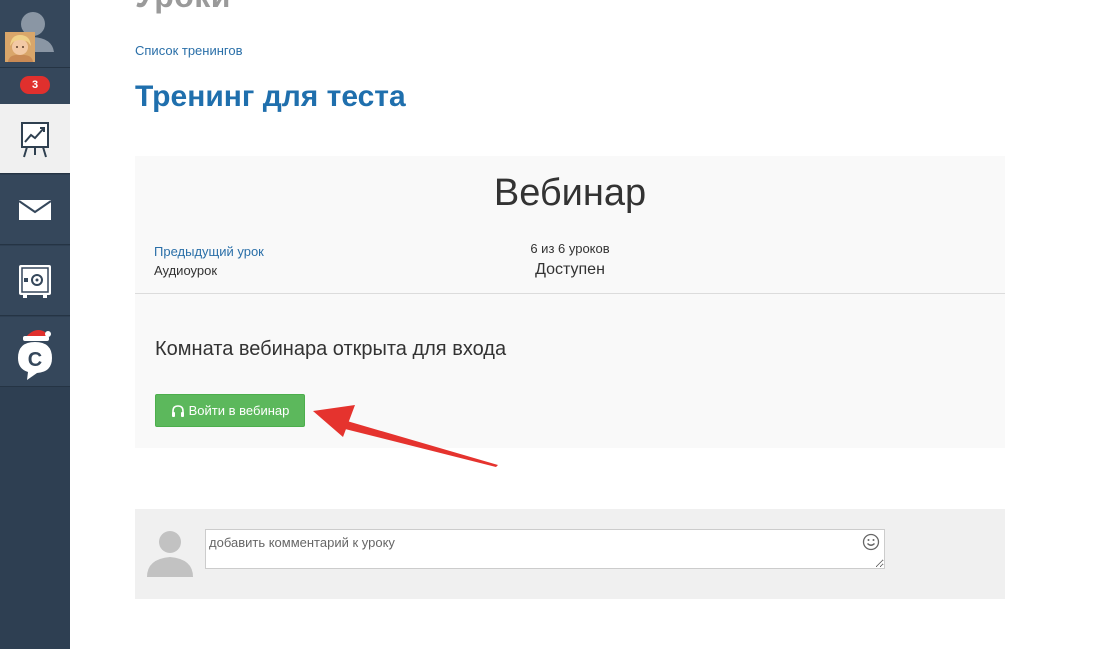  Describe the element at coordinates (209, 251) in the screenshot. I see `previous-lesson-link: Предыдущий урок` at that location.